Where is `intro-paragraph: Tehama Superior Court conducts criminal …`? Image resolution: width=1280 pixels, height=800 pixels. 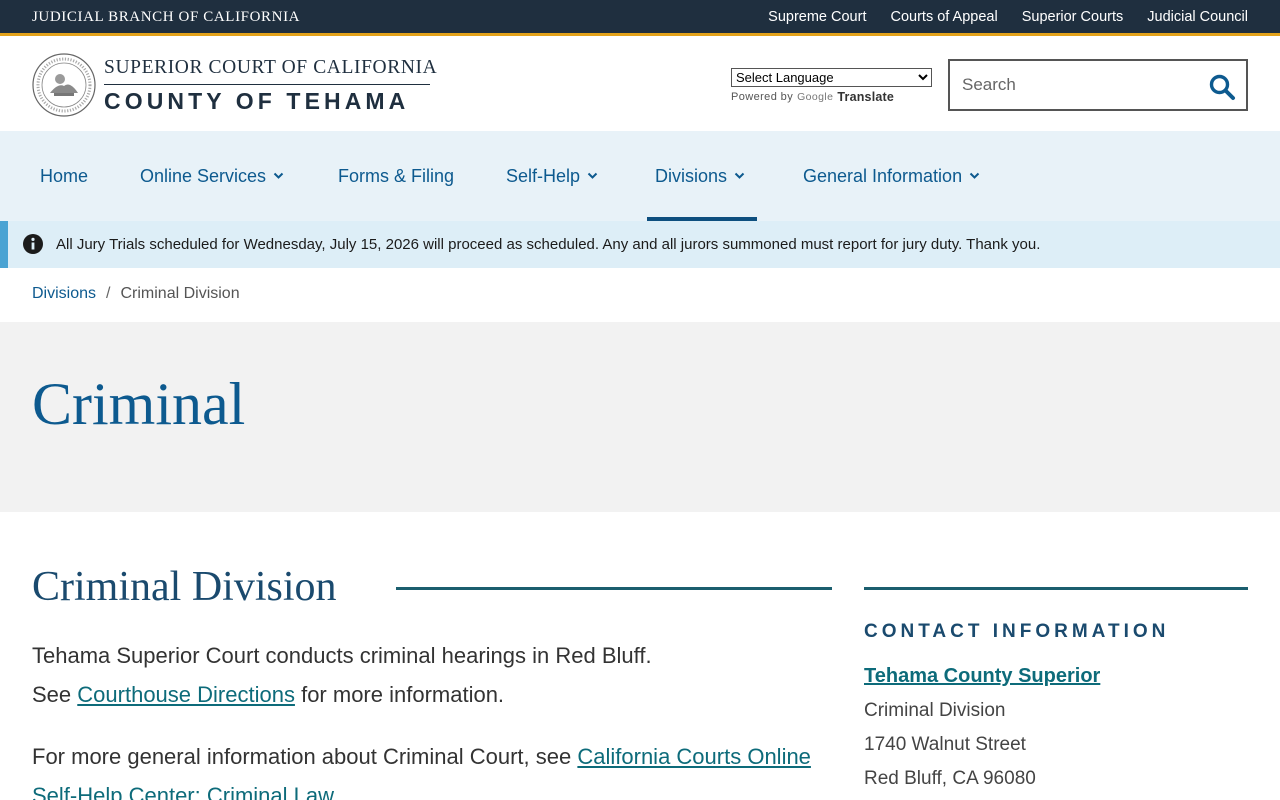 intro-paragraph: Tehama Superior Court conducts criminal … is located at coordinates (432, 675).